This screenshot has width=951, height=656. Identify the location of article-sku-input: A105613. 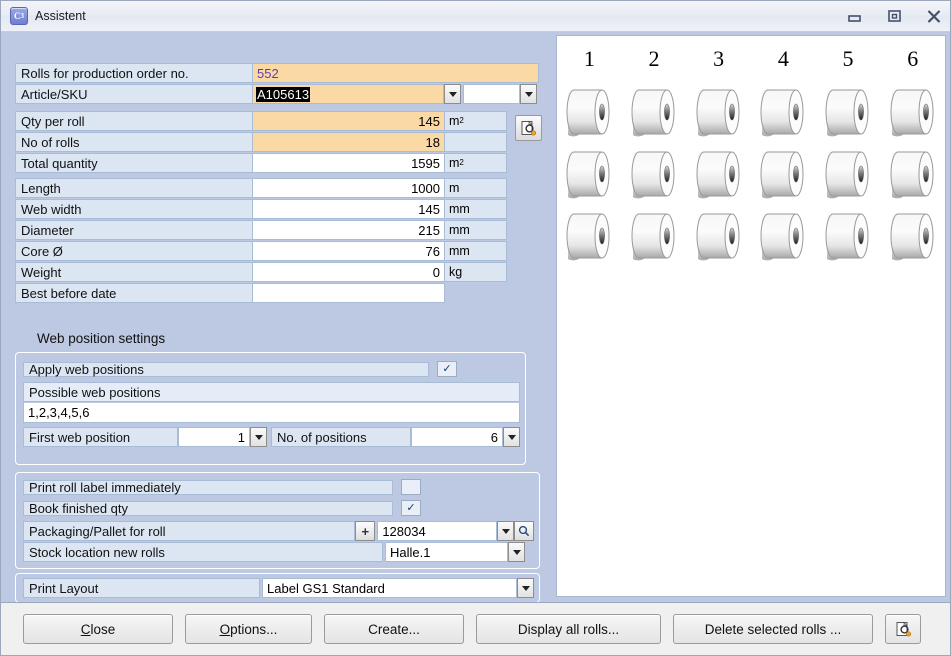
(348, 94).